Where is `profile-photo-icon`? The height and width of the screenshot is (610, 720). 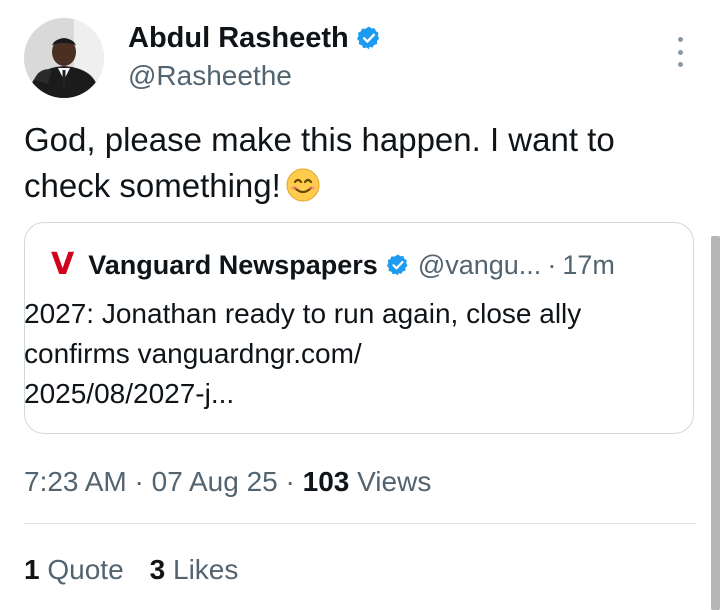
profile-photo-icon is located at coordinates (64, 58).